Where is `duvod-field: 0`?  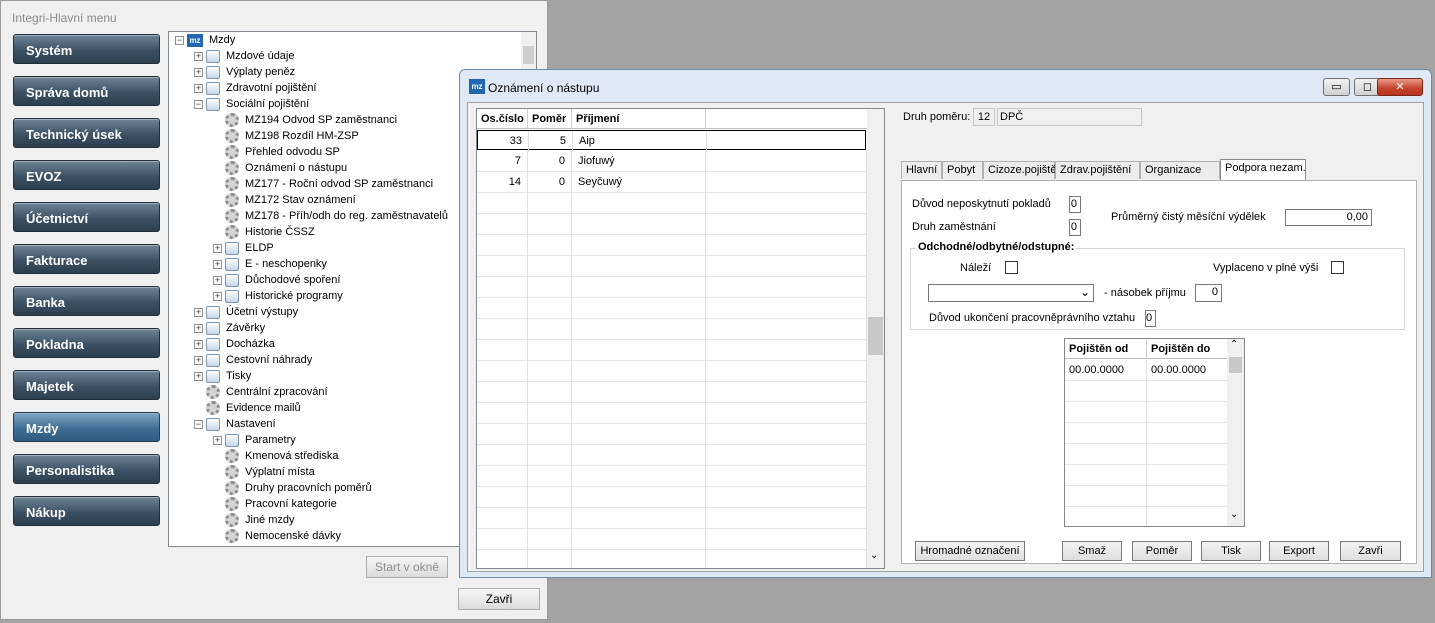 duvod-field: 0 is located at coordinates (1075, 204).